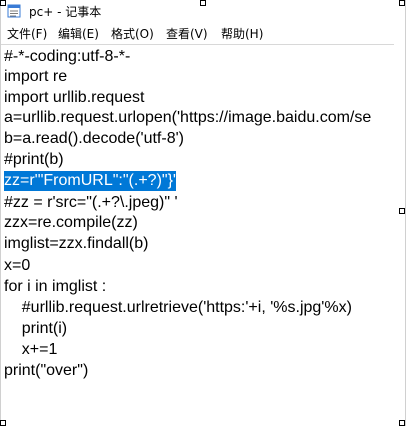  What do you see at coordinates (65, 12) in the screenshot?
I see `window-title: pc+ - 记事本` at bounding box center [65, 12].